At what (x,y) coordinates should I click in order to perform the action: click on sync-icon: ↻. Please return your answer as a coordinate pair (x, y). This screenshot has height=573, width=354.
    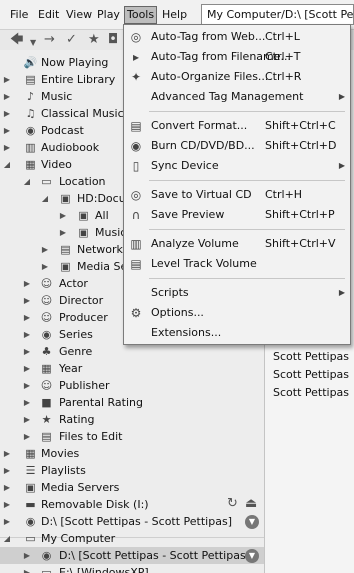
    Looking at the image, I should click on (232, 504).